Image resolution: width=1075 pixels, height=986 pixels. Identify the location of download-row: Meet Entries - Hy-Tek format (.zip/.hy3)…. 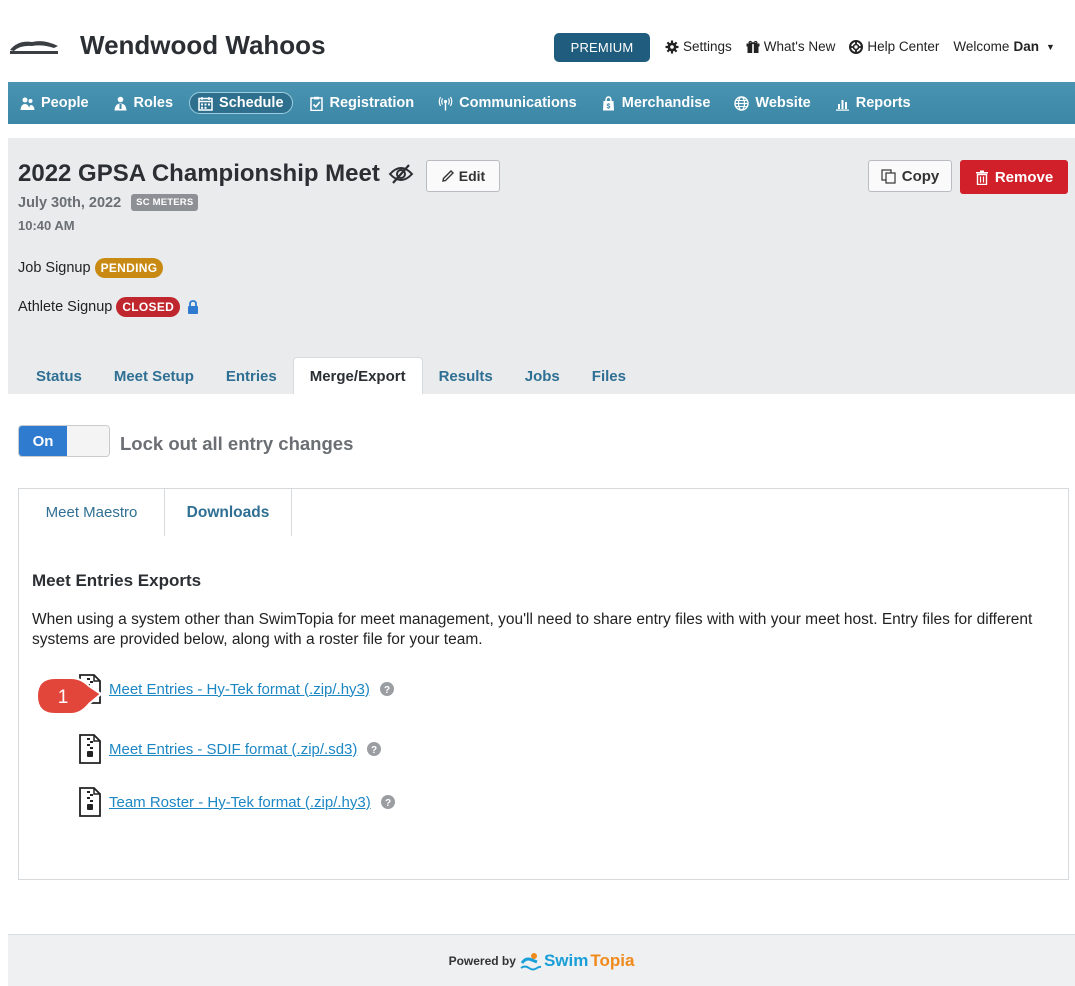
(236, 689).